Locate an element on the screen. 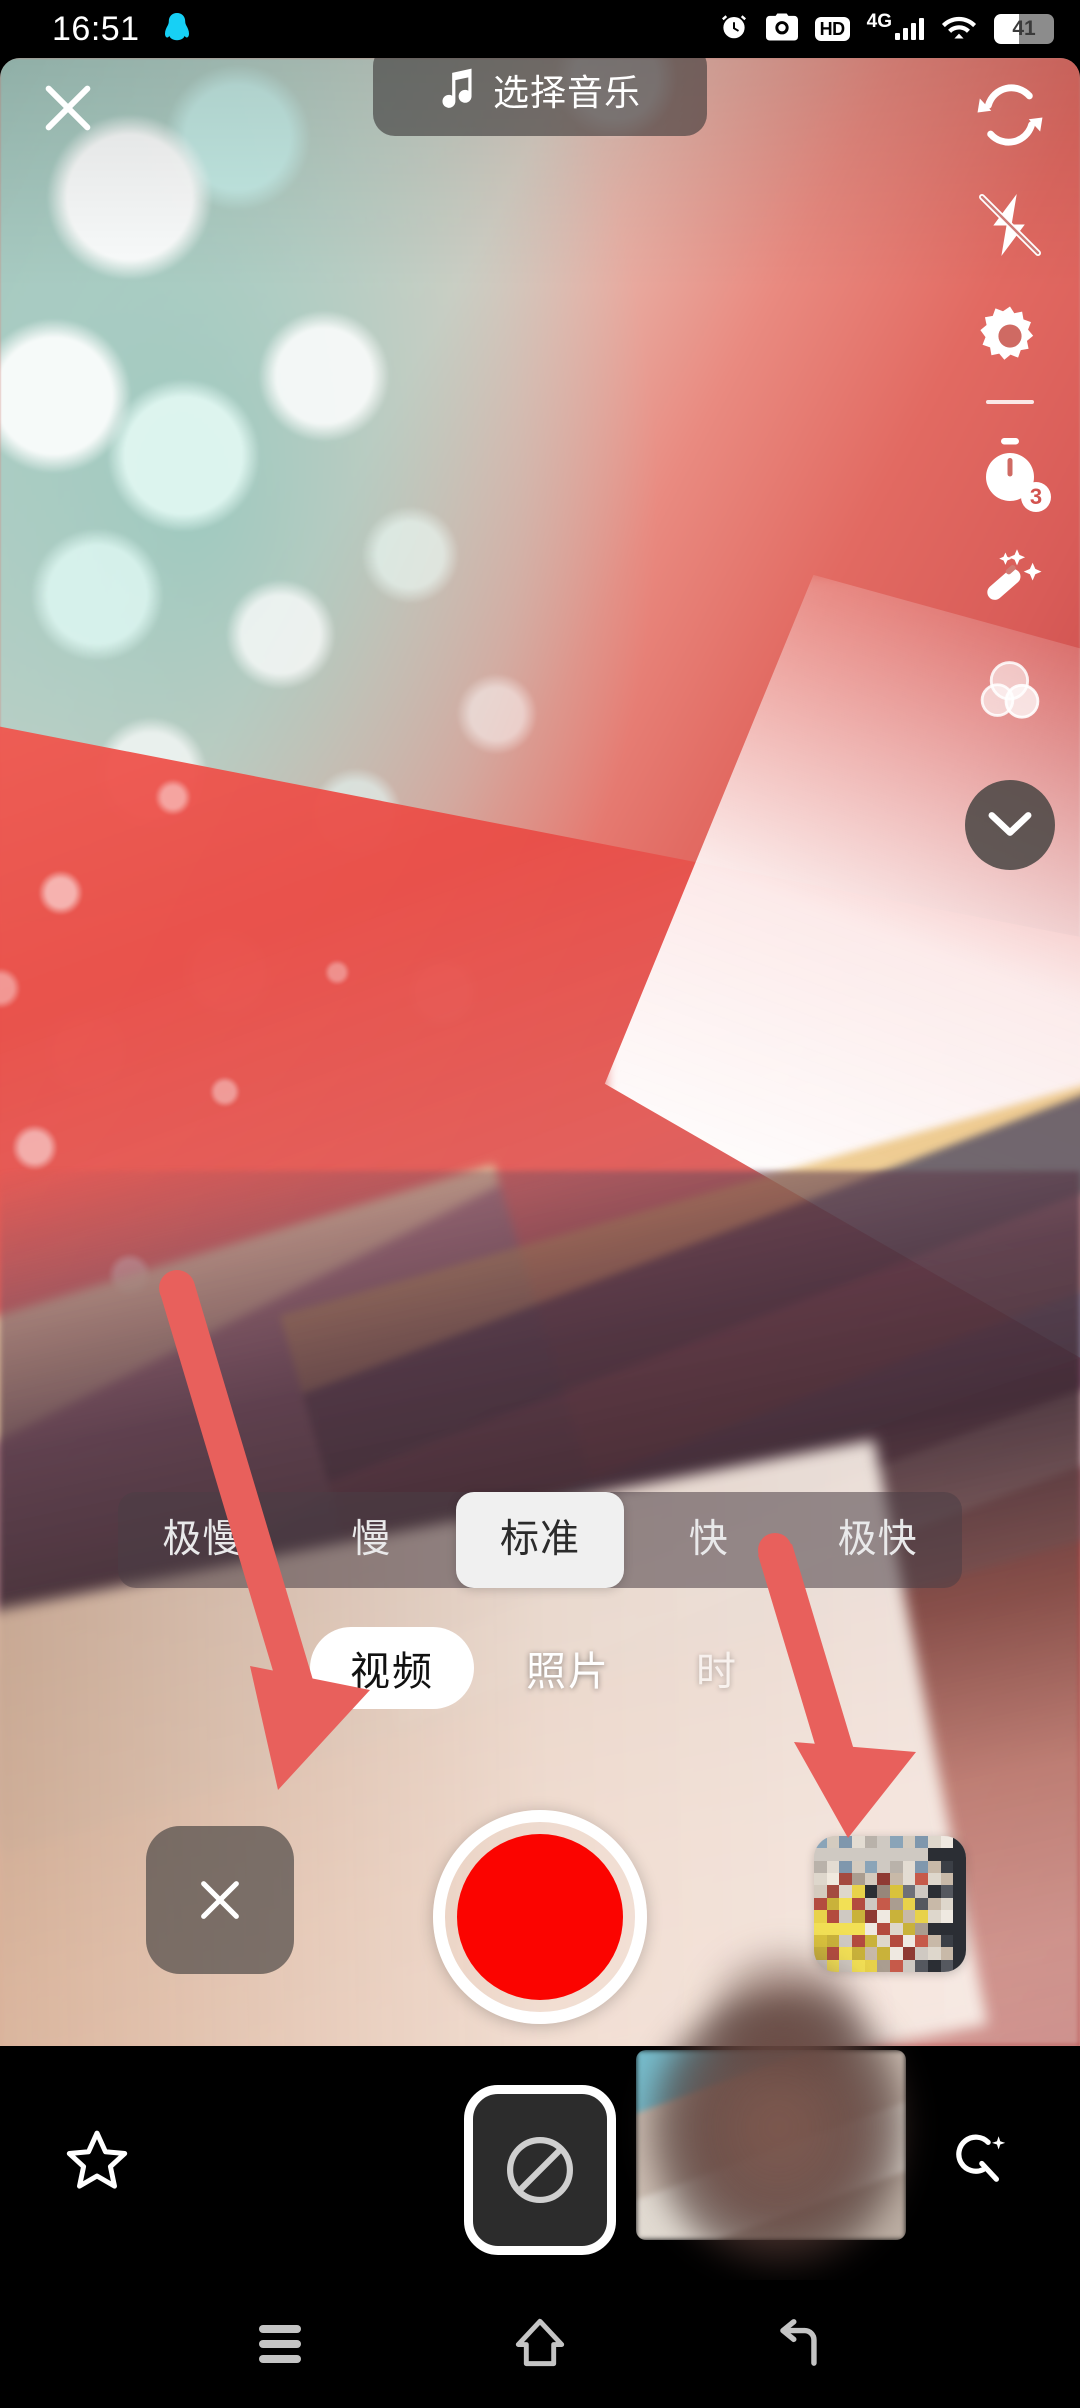 The height and width of the screenshot is (2408, 1080). settings-button is located at coordinates (1010, 335).